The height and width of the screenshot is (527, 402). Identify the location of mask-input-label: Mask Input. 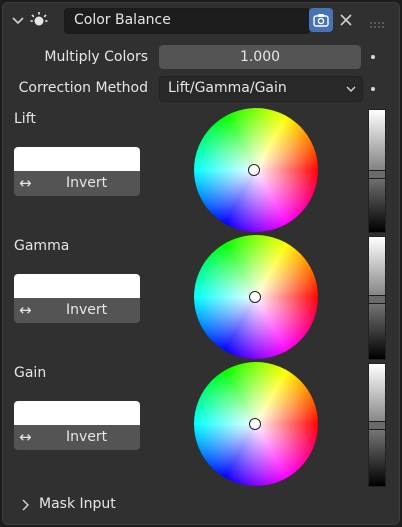
(77, 504).